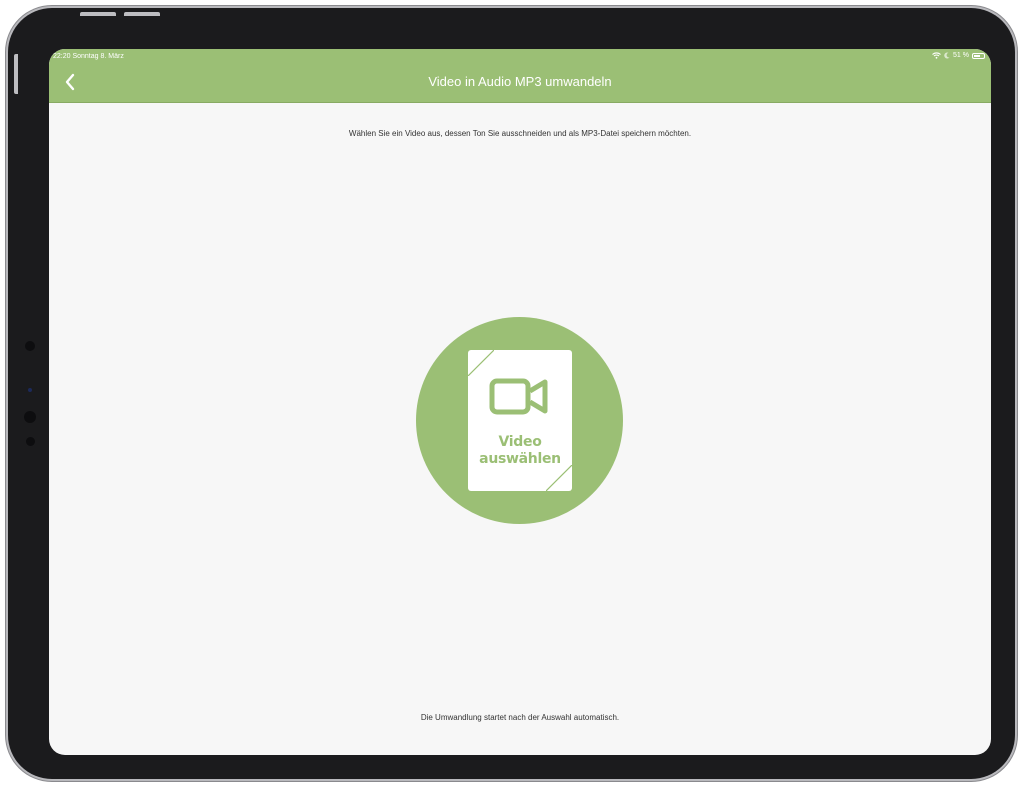  I want to click on select-video-button: Video auswählen, so click(519, 420).